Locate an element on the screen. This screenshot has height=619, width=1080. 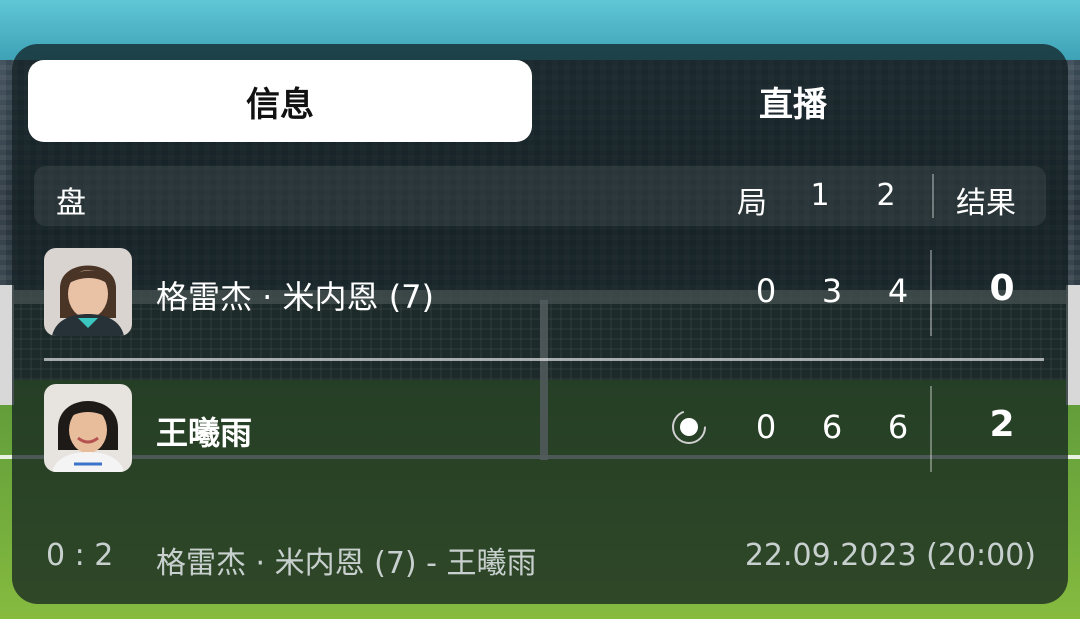
set2-score: 4 is located at coordinates (898, 291).